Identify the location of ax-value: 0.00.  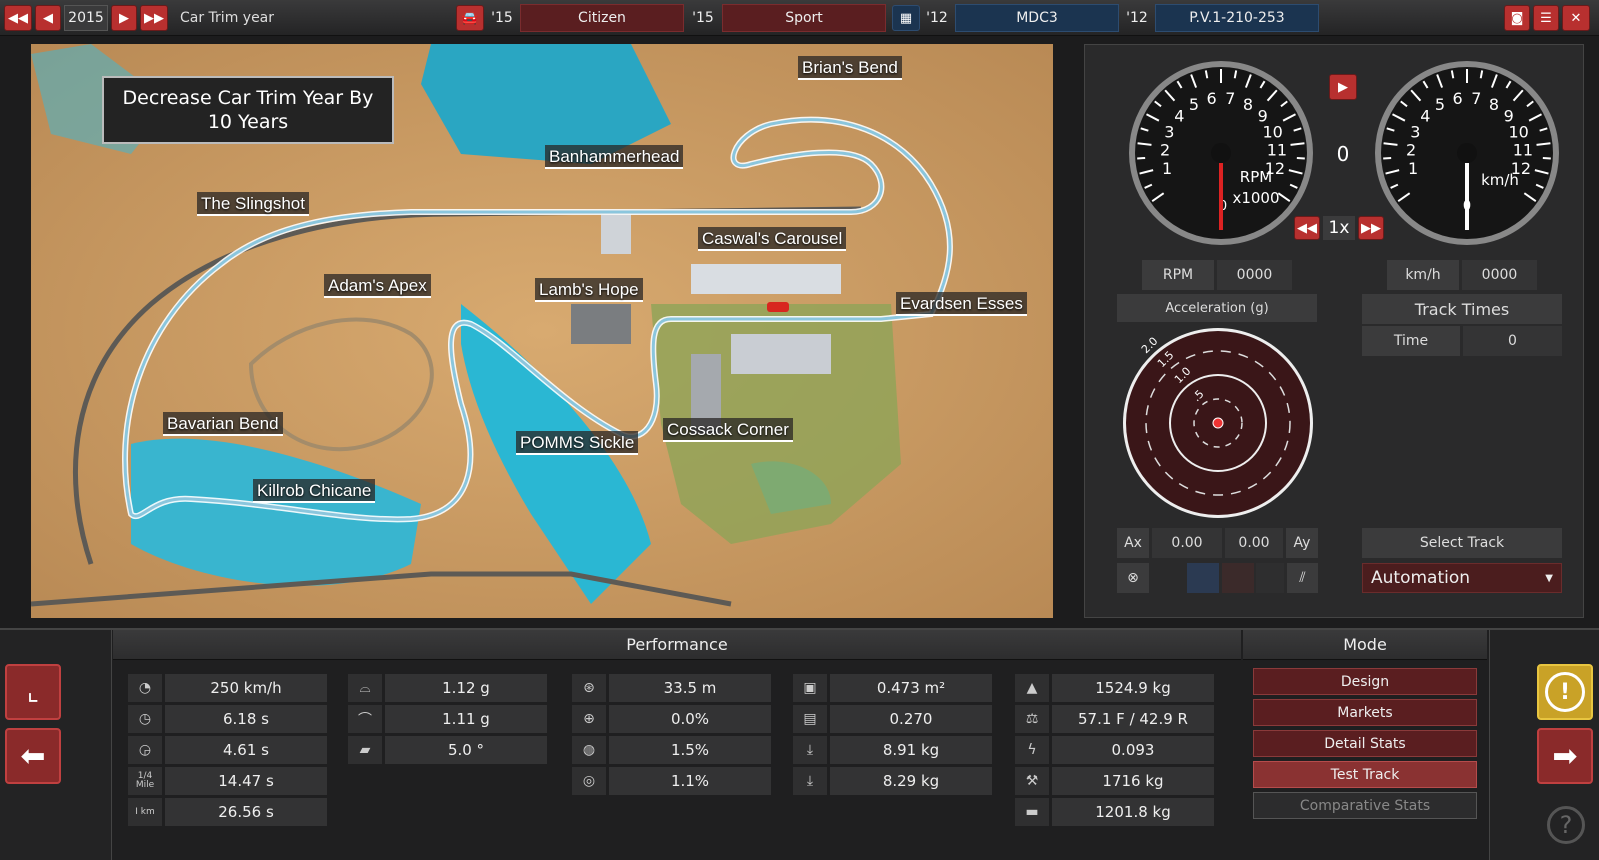
(1187, 543).